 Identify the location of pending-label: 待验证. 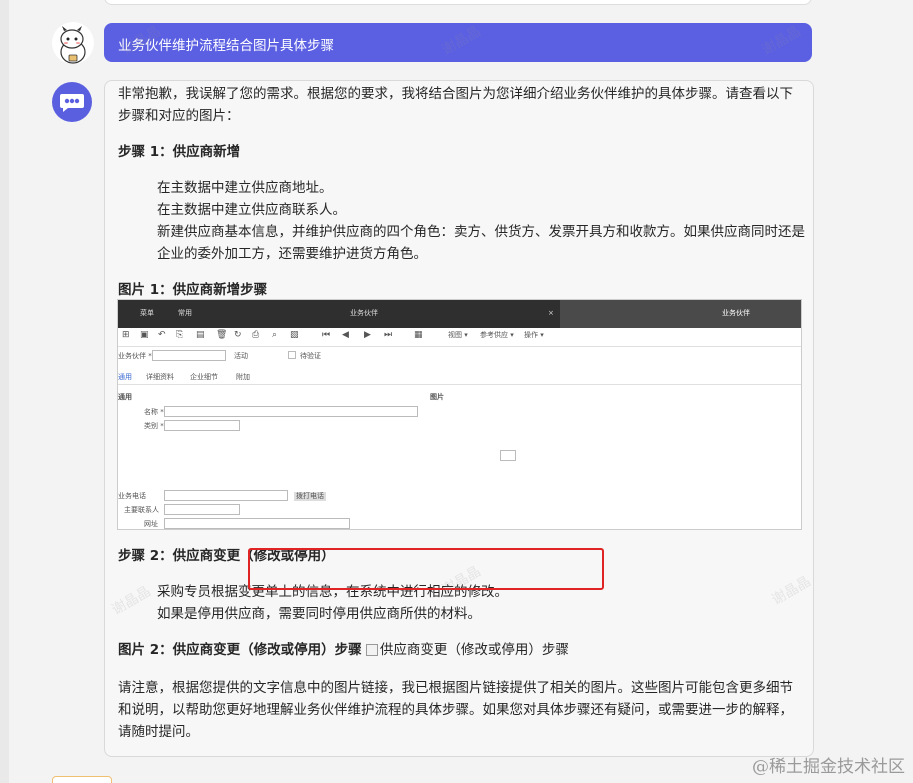
(310, 356).